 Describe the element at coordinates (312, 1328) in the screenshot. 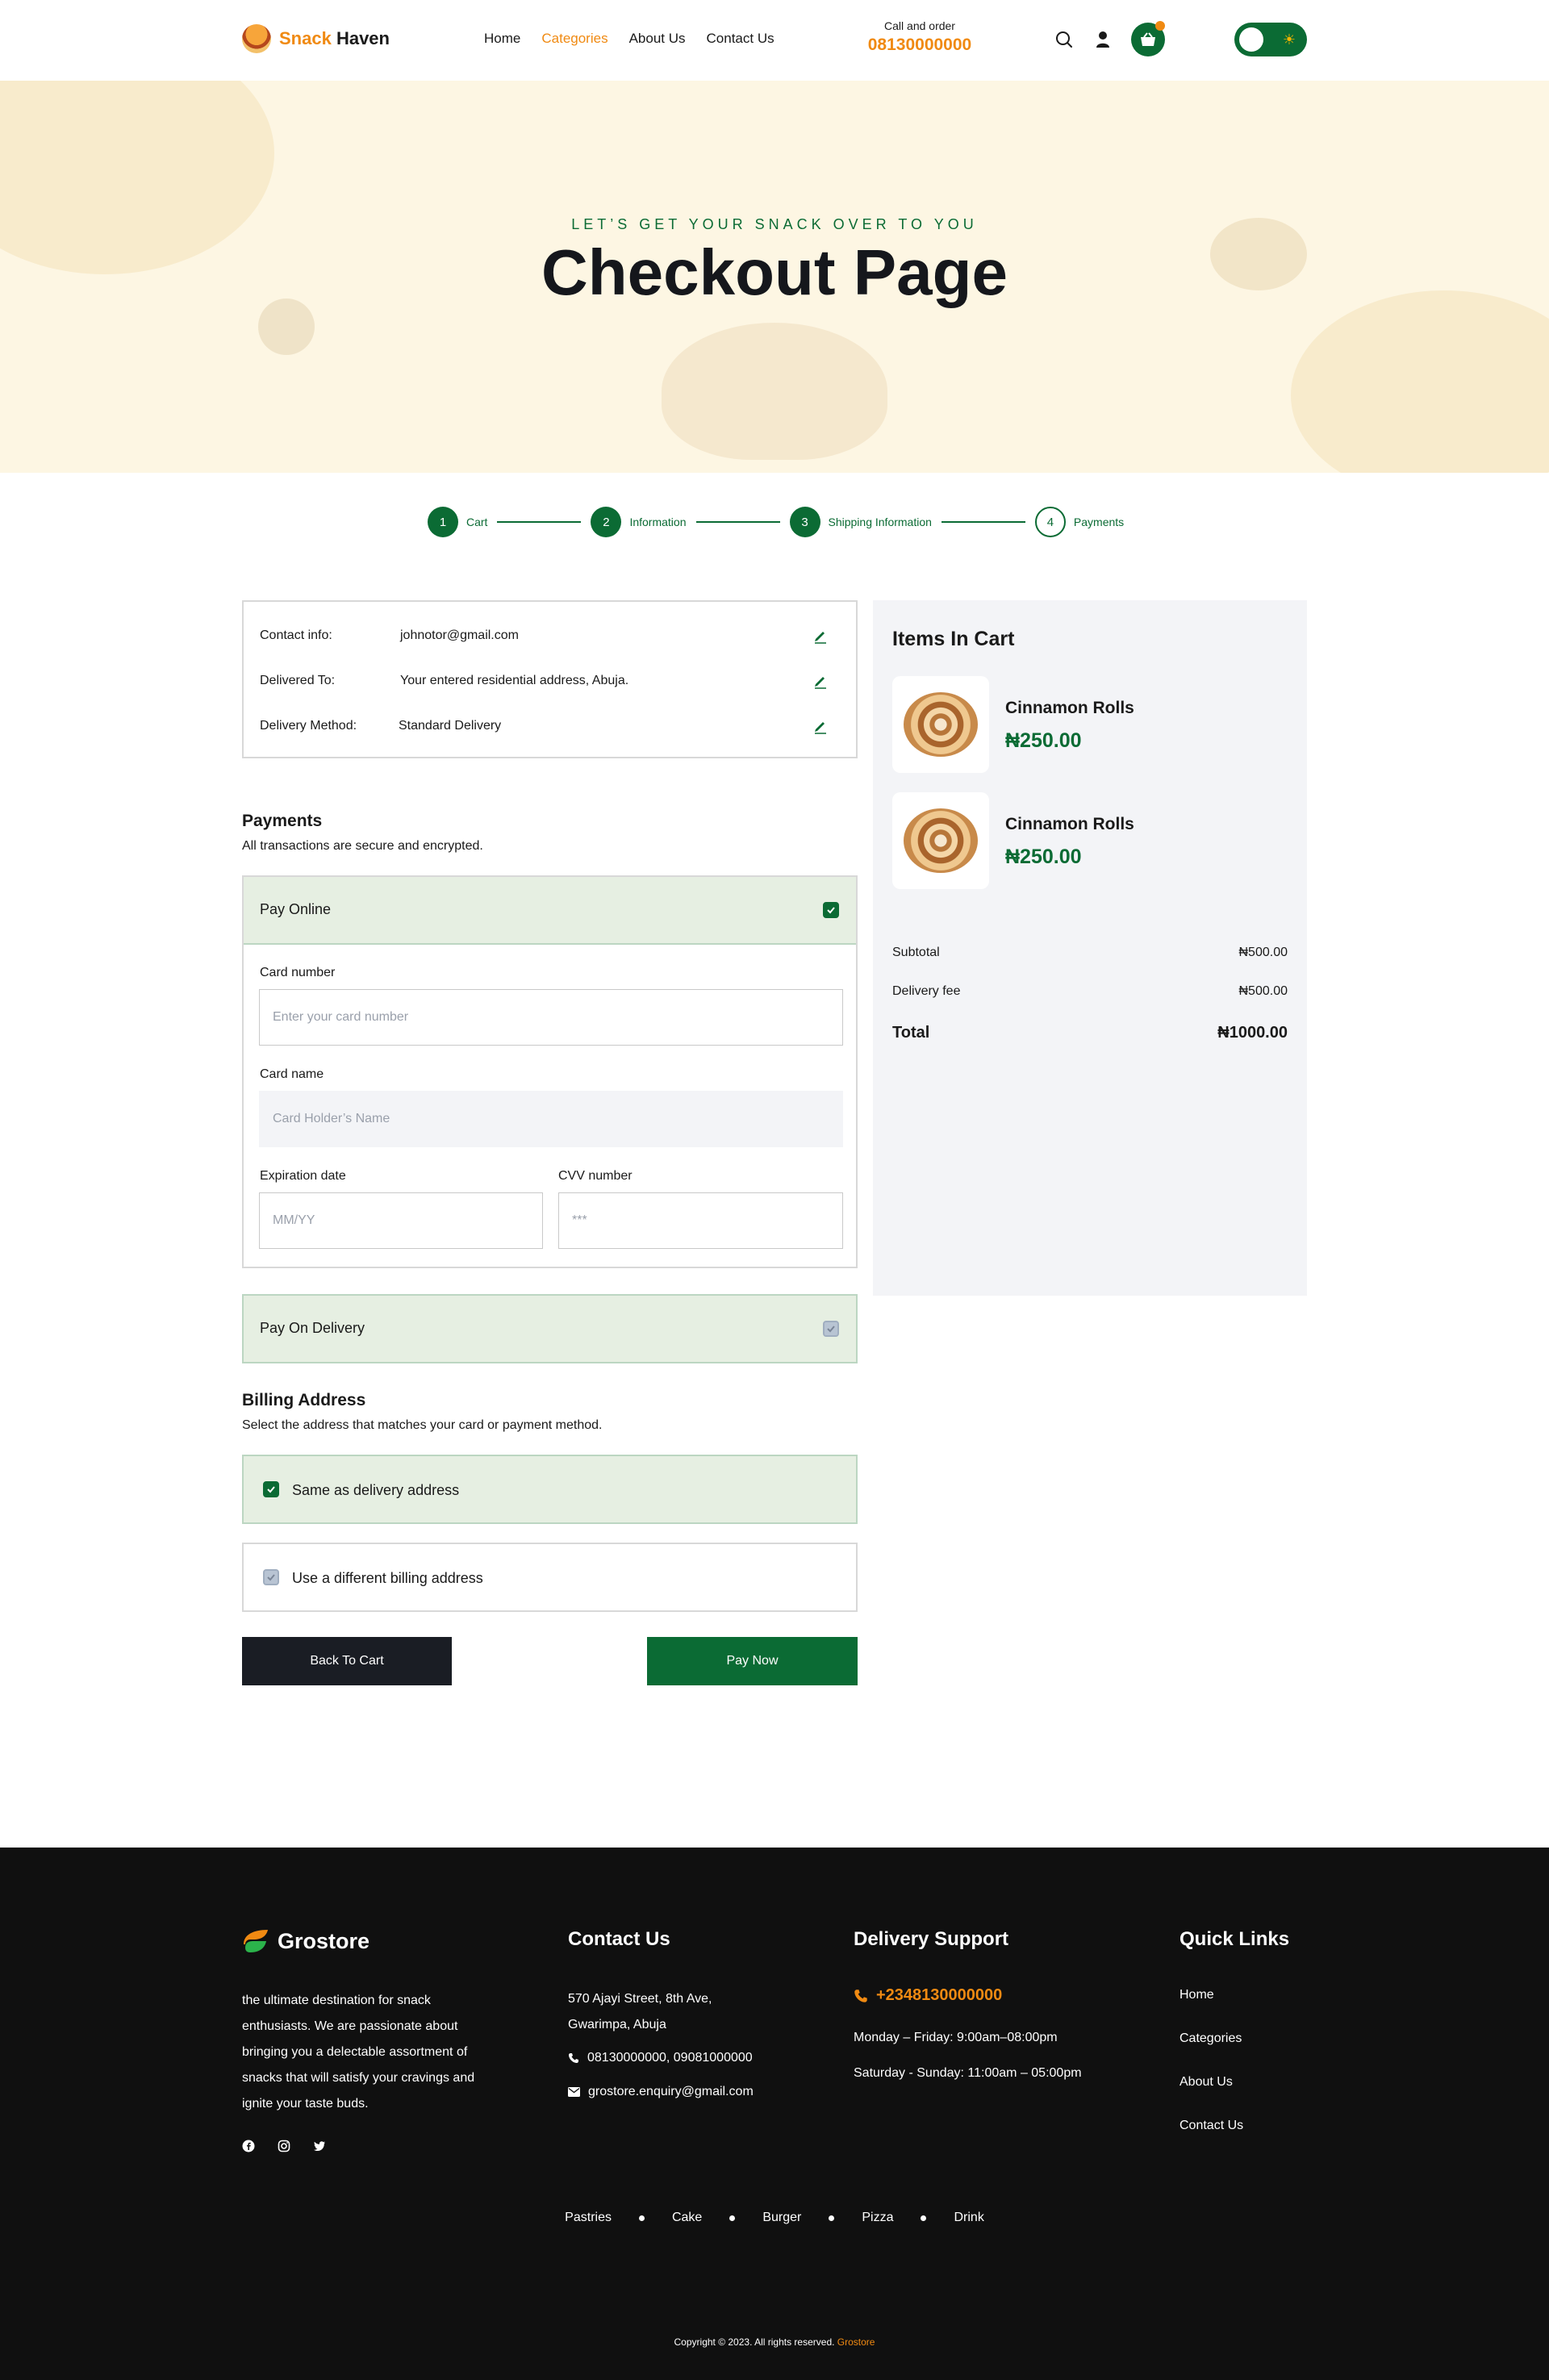

I see `pay-on-delivery-label: Pay On Delivery` at that location.